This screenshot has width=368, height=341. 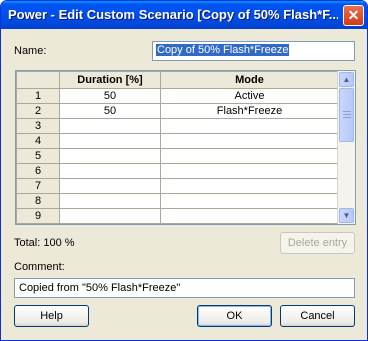 What do you see at coordinates (317, 316) in the screenshot?
I see `cancel-button: Cancel` at bounding box center [317, 316].